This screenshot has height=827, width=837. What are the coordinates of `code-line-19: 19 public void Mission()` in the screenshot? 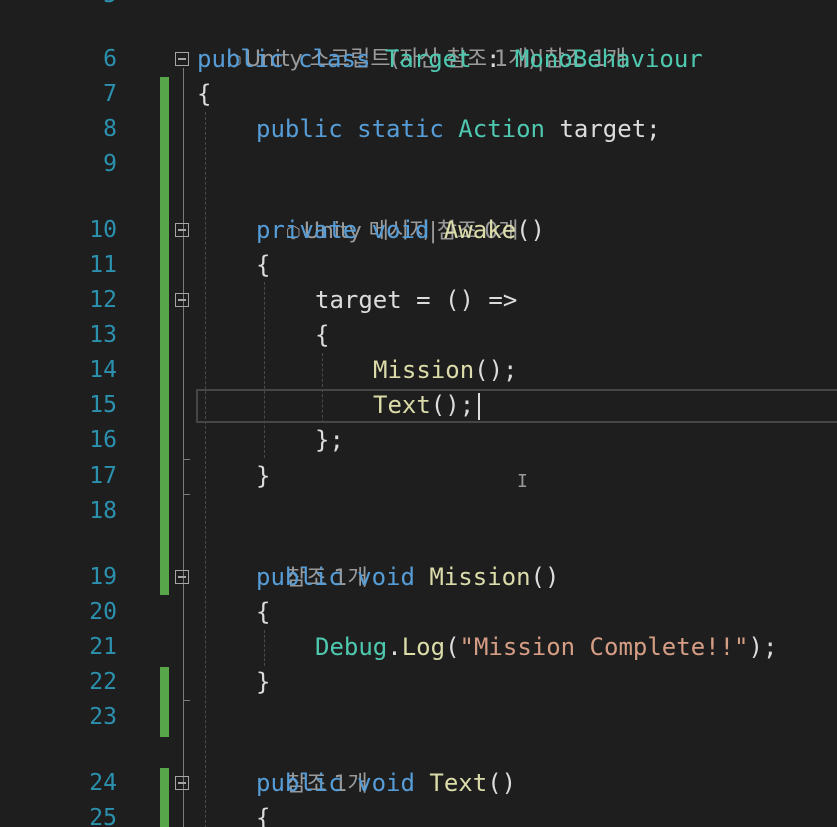 It's located at (418, 577).